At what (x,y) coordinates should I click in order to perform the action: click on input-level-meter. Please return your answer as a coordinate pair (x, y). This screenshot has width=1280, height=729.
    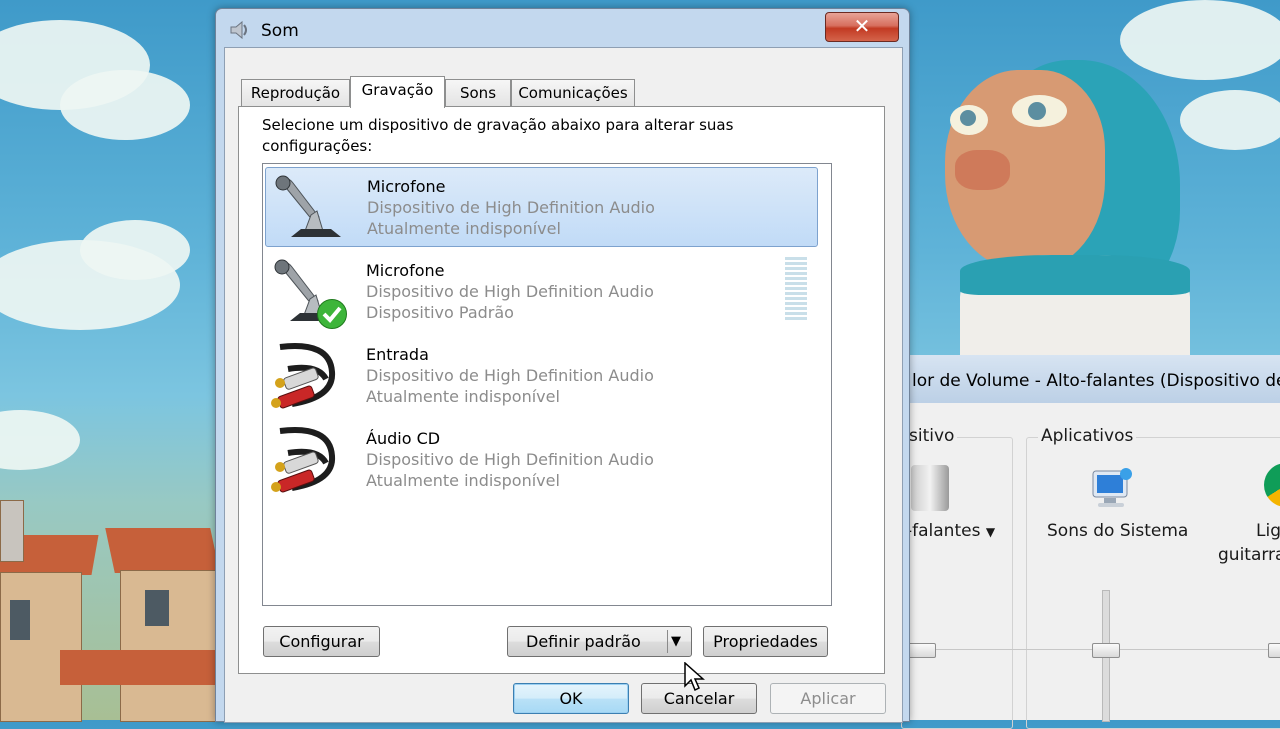
    Looking at the image, I should click on (796, 289).